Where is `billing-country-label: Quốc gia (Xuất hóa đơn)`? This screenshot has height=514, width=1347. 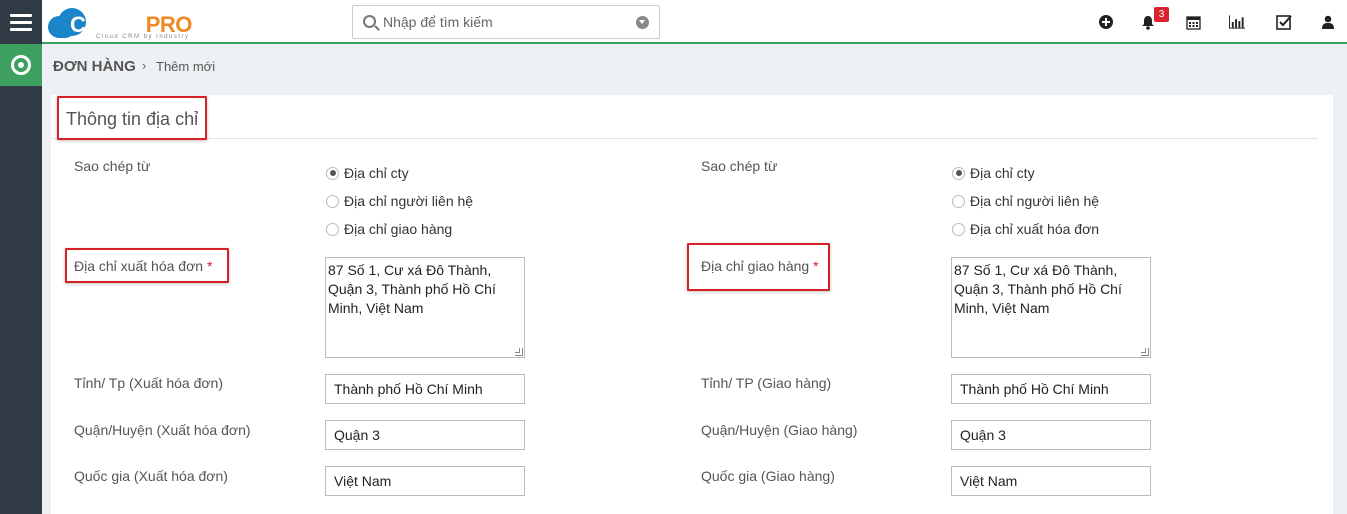
billing-country-label: Quốc gia (Xuất hóa đơn) is located at coordinates (151, 476).